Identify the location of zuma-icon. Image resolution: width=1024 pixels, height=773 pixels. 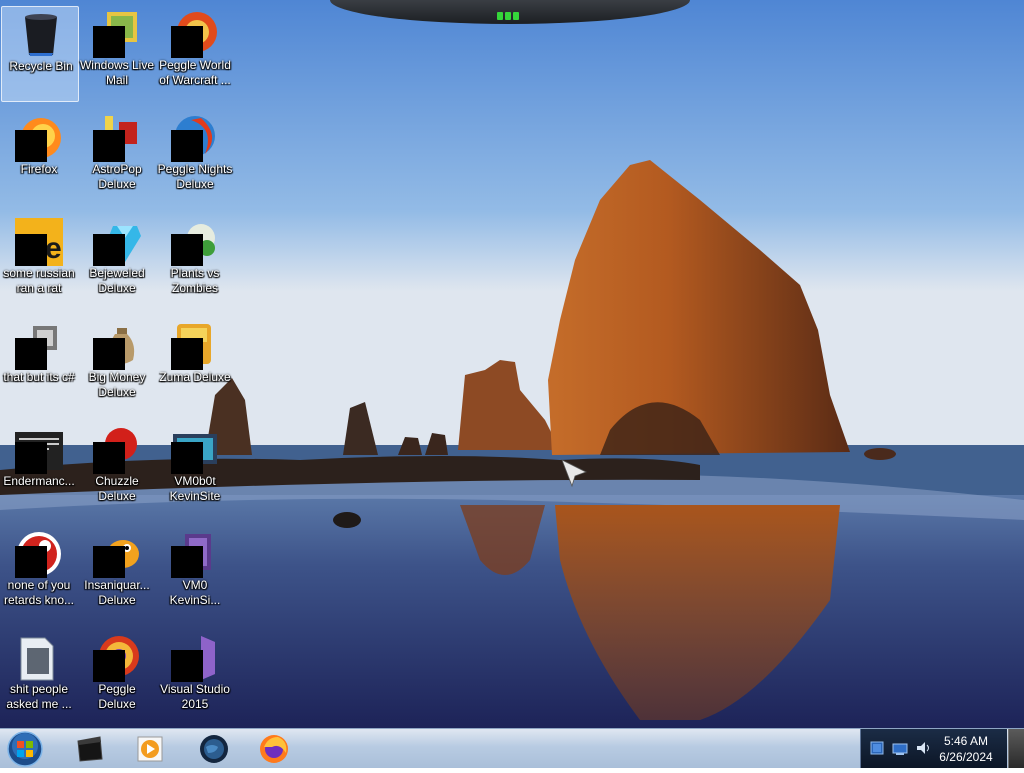
(195, 346).